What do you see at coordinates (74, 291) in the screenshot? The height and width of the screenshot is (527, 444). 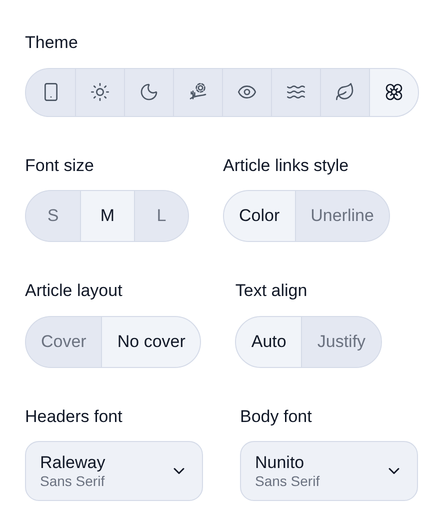 I see `section-label: Article layout` at bounding box center [74, 291].